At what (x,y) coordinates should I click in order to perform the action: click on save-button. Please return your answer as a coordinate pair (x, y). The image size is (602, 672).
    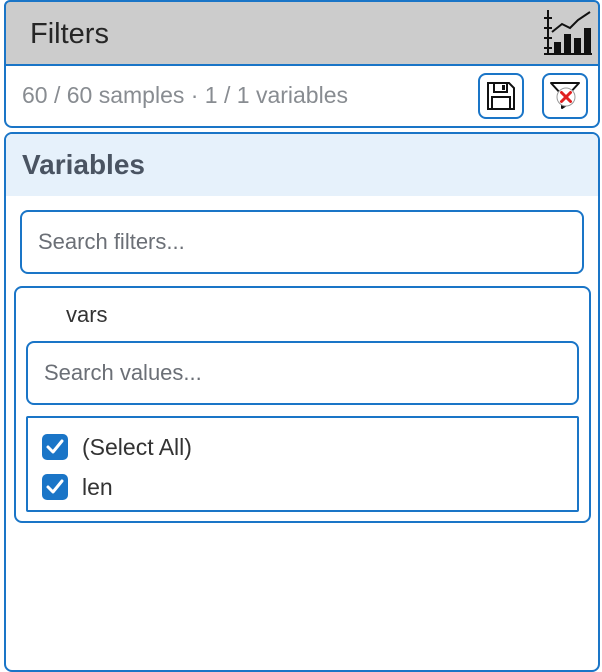
    Looking at the image, I should click on (501, 96).